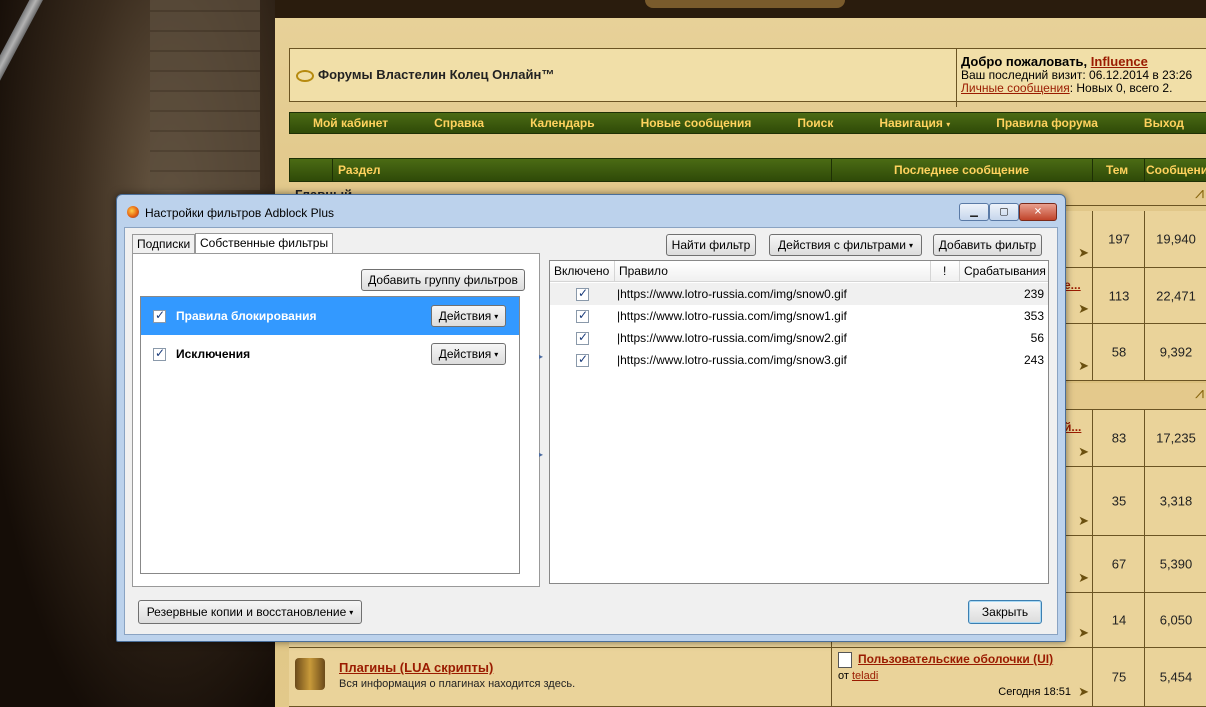 The height and width of the screenshot is (707, 1206). What do you see at coordinates (1005, 271) in the screenshot?
I see `col-hits: Срабатывания` at bounding box center [1005, 271].